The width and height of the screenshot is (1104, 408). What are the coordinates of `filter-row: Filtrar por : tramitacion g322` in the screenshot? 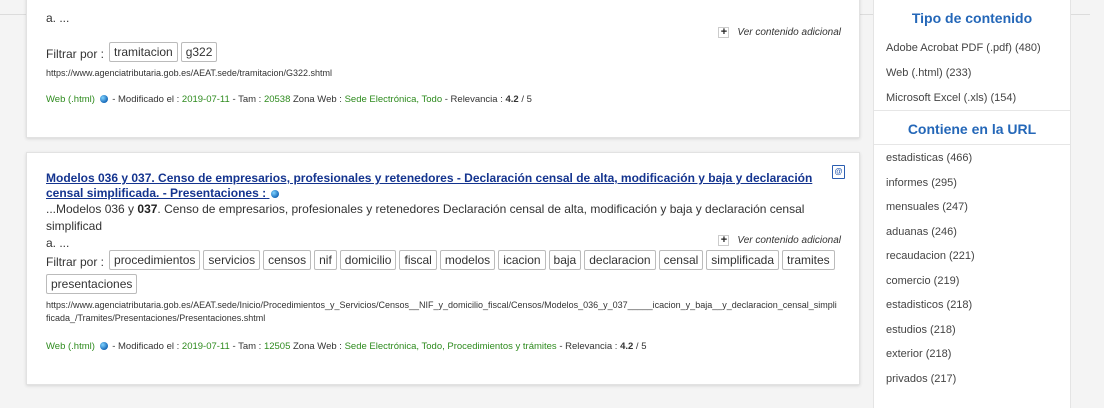 It's located at (442, 54).